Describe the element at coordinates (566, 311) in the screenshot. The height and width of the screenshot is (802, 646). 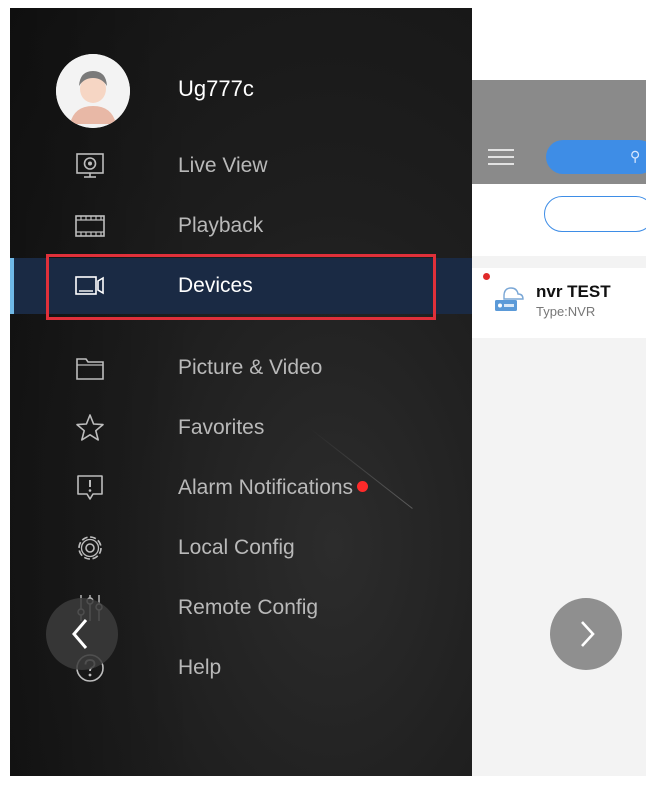
I see `device-type: Type:NVR` at that location.